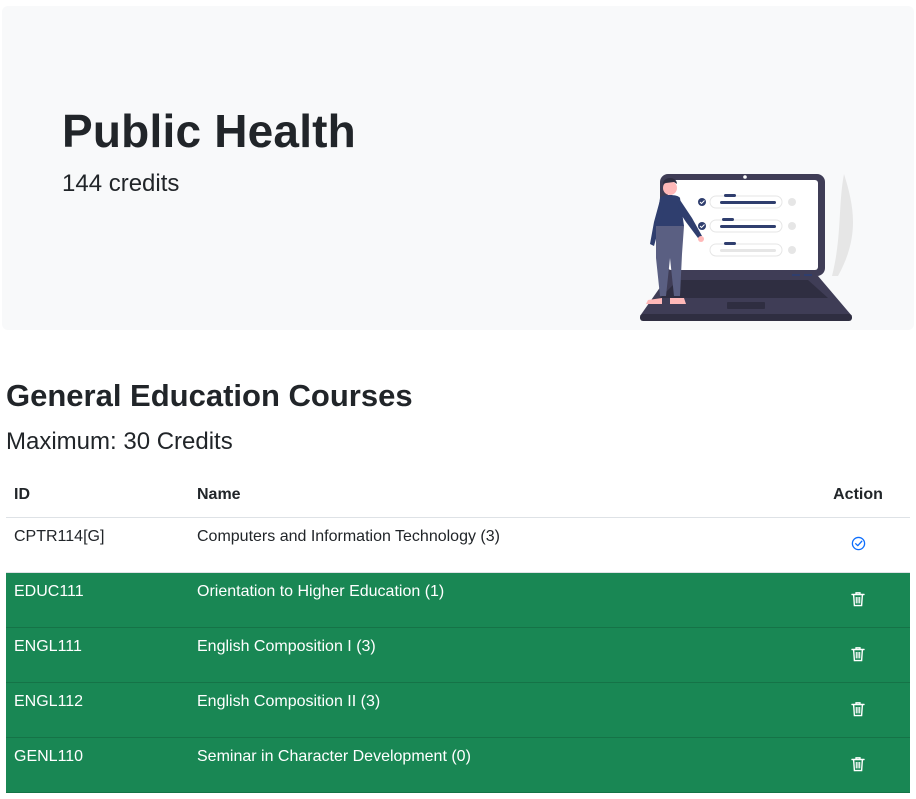  I want to click on course-name: Computers and Information Technology (3), so click(497, 545).